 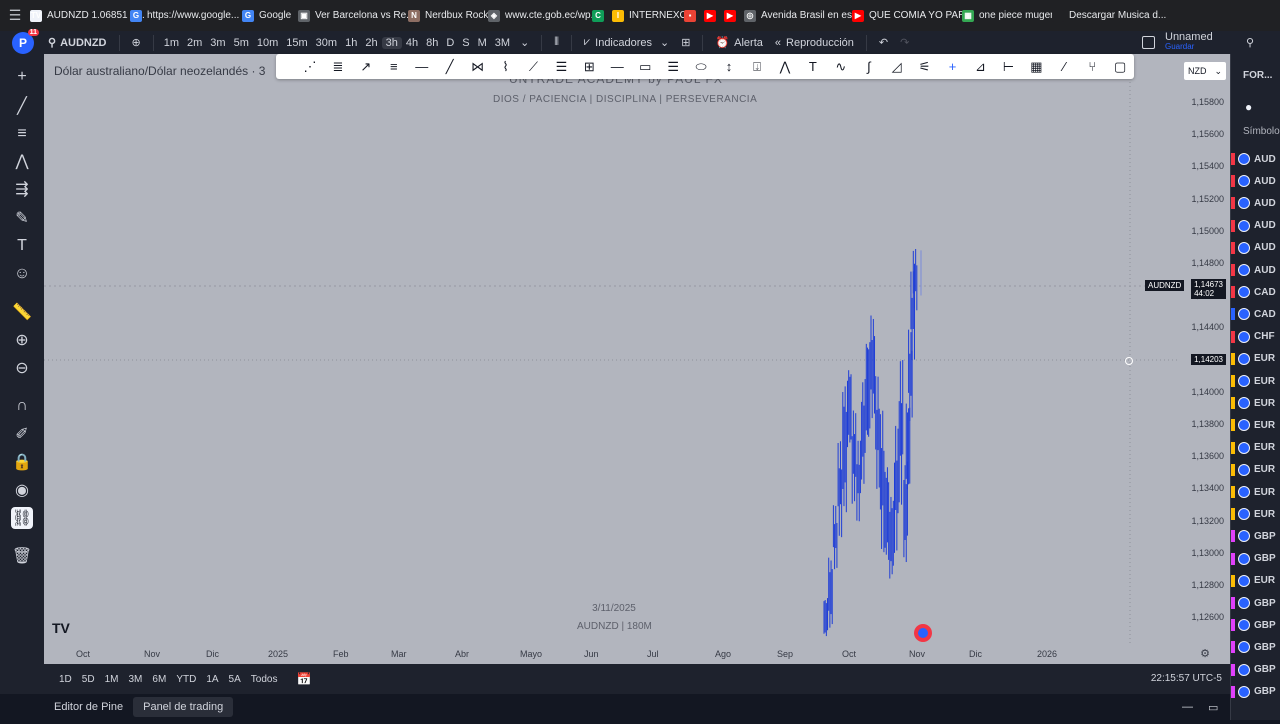 I want to click on brush-tool: ✎, so click(x=22, y=218).